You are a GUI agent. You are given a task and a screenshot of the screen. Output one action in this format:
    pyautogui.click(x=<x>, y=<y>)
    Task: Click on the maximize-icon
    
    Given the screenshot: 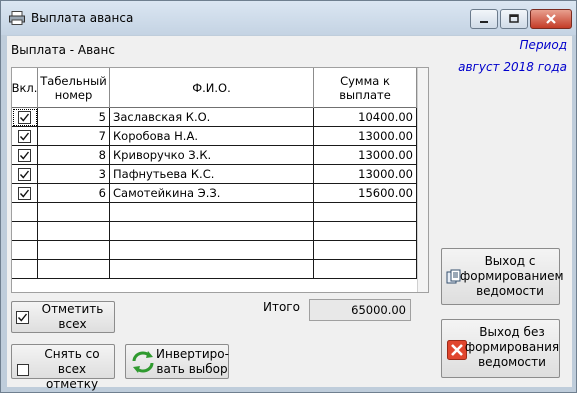 What is the action you would take?
    pyautogui.click(x=514, y=18)
    